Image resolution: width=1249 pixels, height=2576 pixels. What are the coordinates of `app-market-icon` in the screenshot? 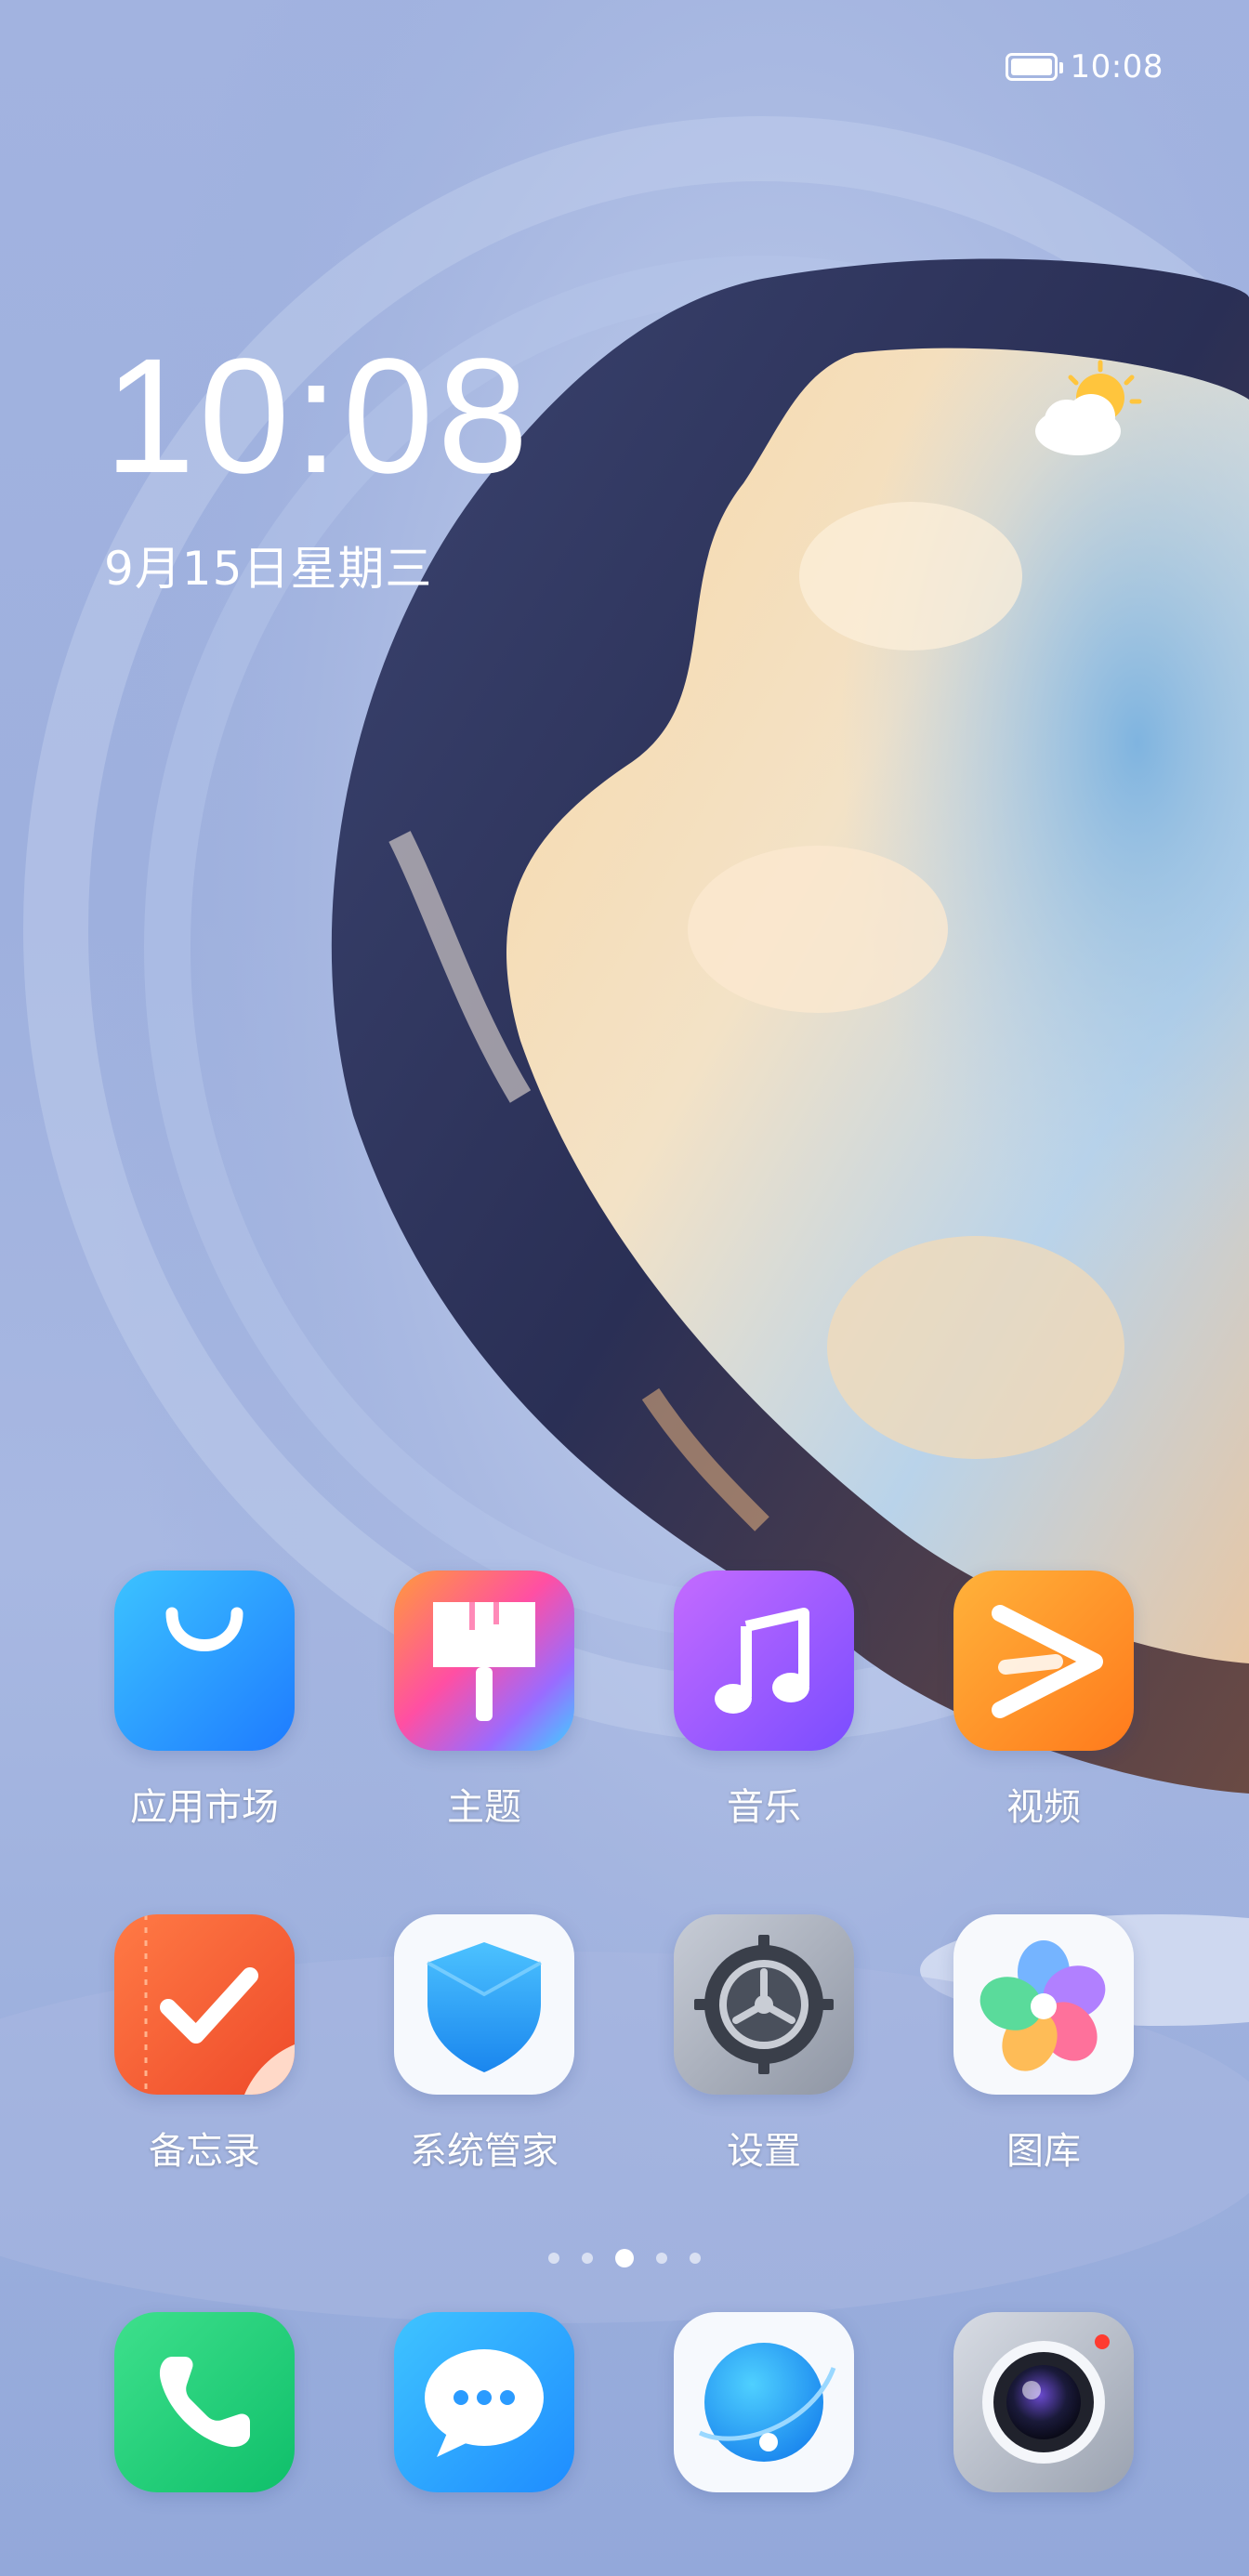 It's located at (204, 1661).